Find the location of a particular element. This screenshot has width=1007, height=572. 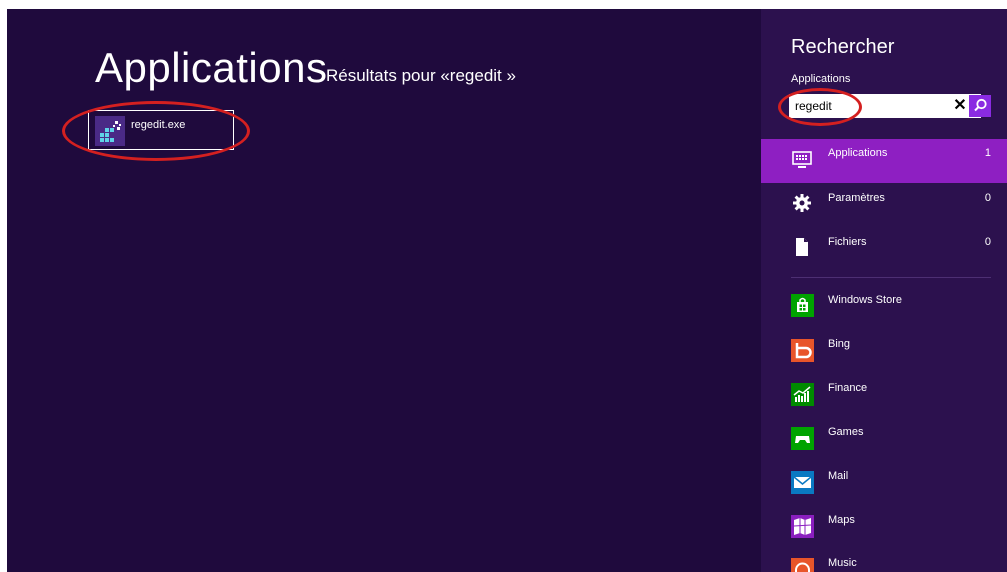

app-item-bing: Bing is located at coordinates (884, 358).